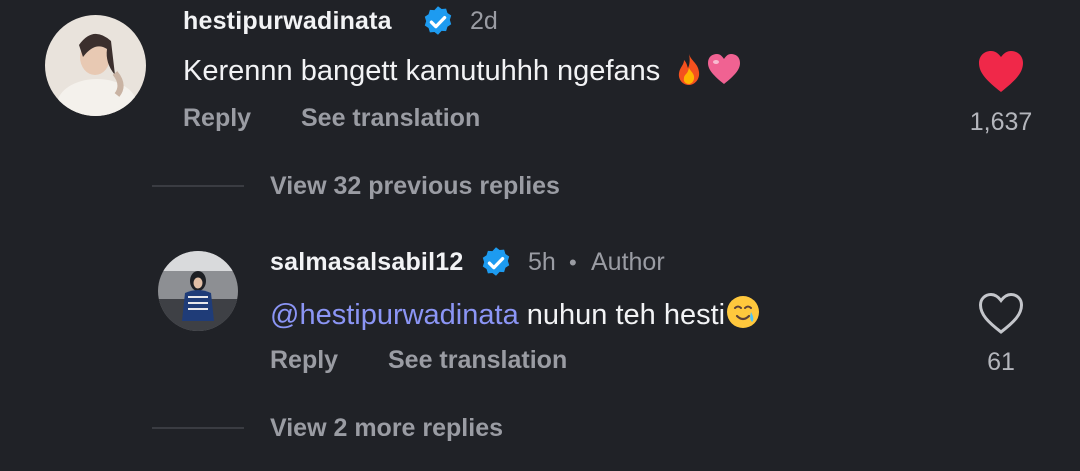  Describe the element at coordinates (1001, 314) in the screenshot. I see `heart-outline-icon` at that location.